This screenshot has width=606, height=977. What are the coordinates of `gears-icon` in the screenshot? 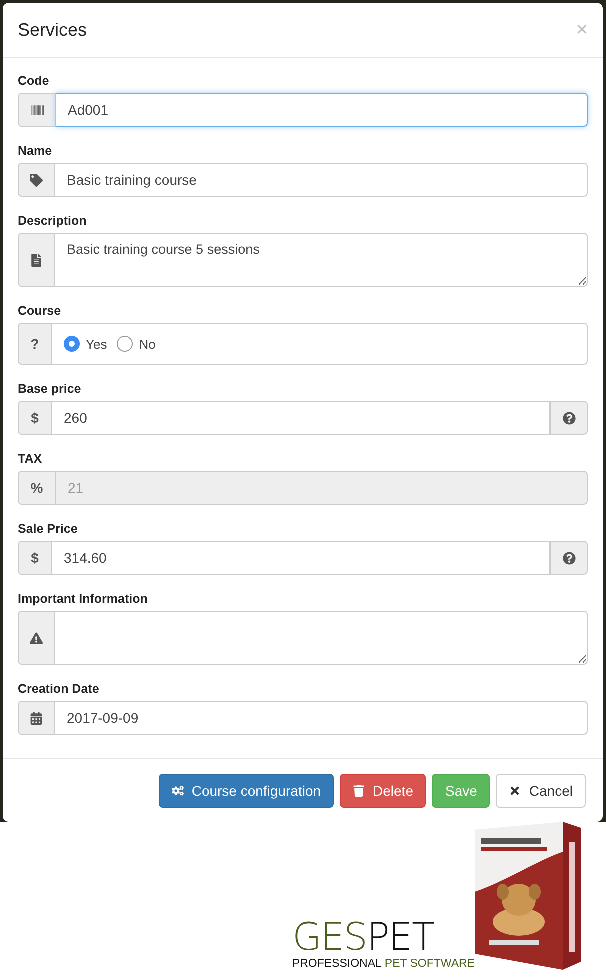 It's located at (178, 791).